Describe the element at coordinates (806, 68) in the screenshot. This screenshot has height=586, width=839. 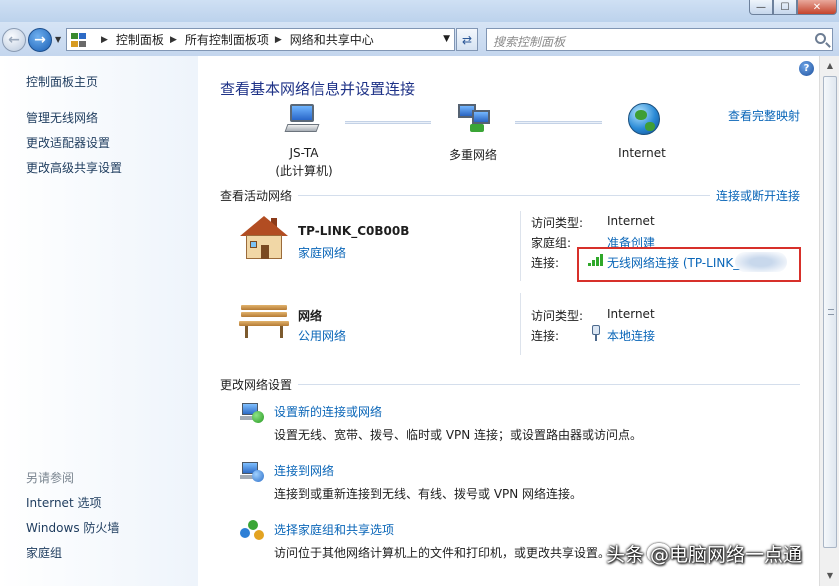
I see `help-icon: ?` at that location.